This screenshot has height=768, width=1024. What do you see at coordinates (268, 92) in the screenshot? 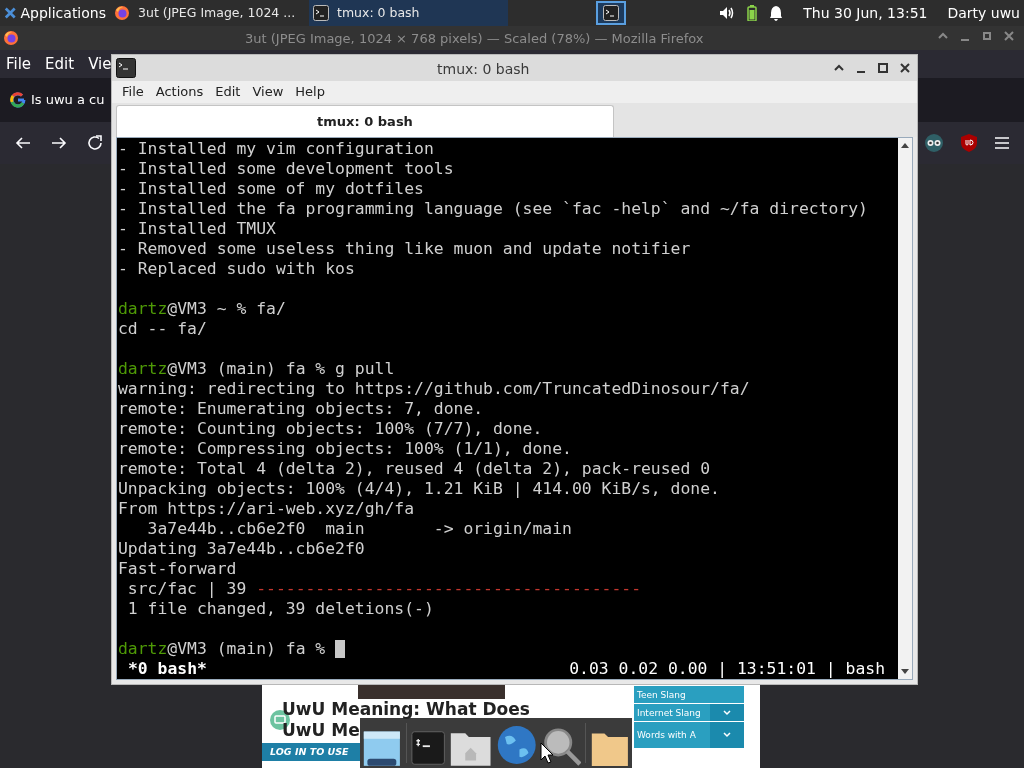
I see `menu-item: View` at bounding box center [268, 92].